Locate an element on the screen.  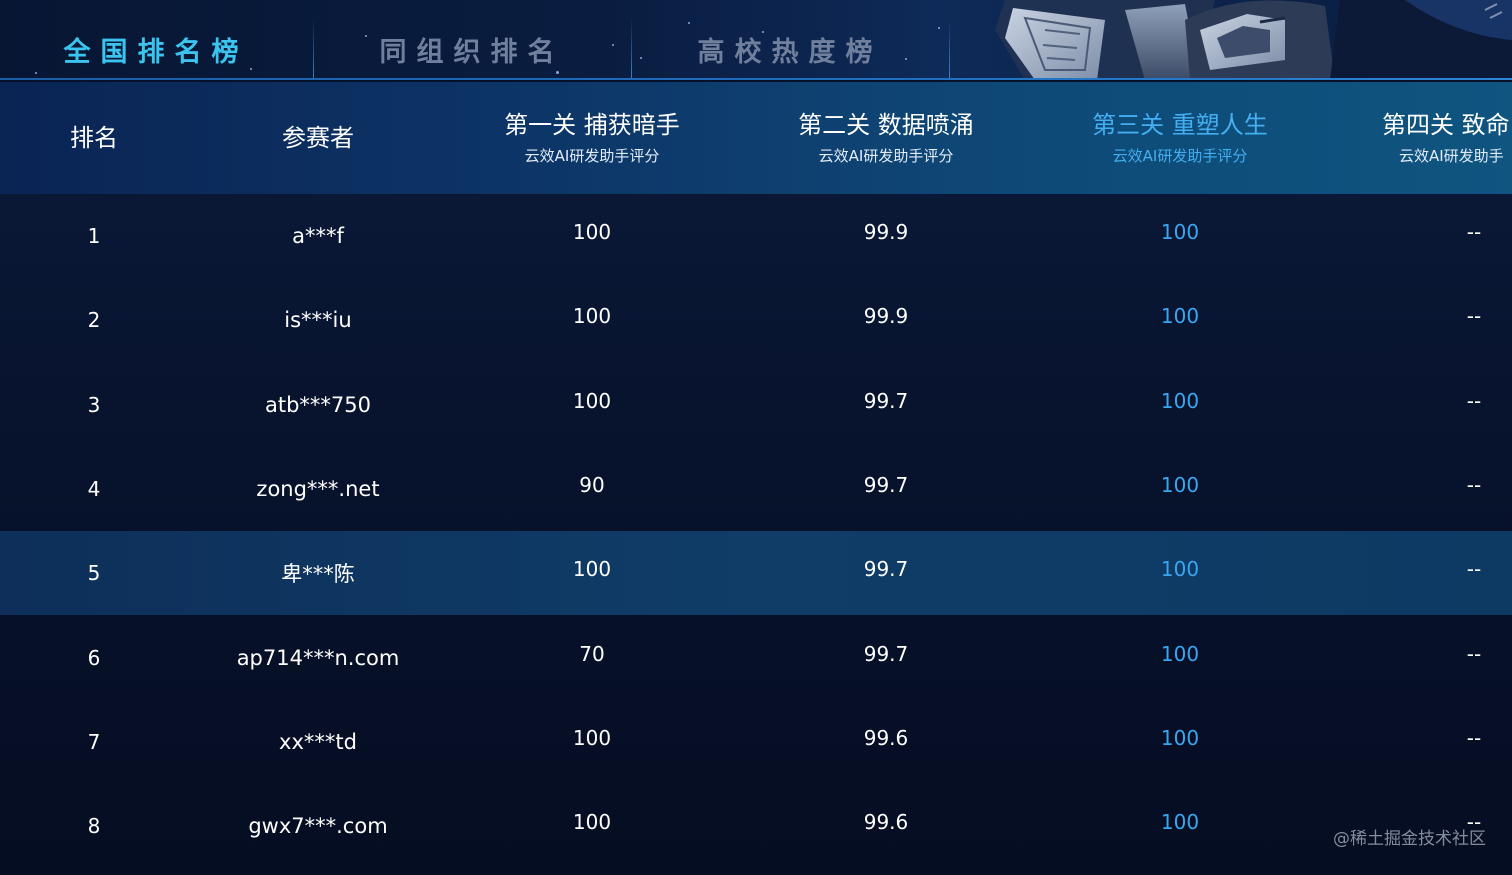
column-header-stage2: 第二关 数据喷涌 云效AI研发助手评分 is located at coordinates (886, 138).